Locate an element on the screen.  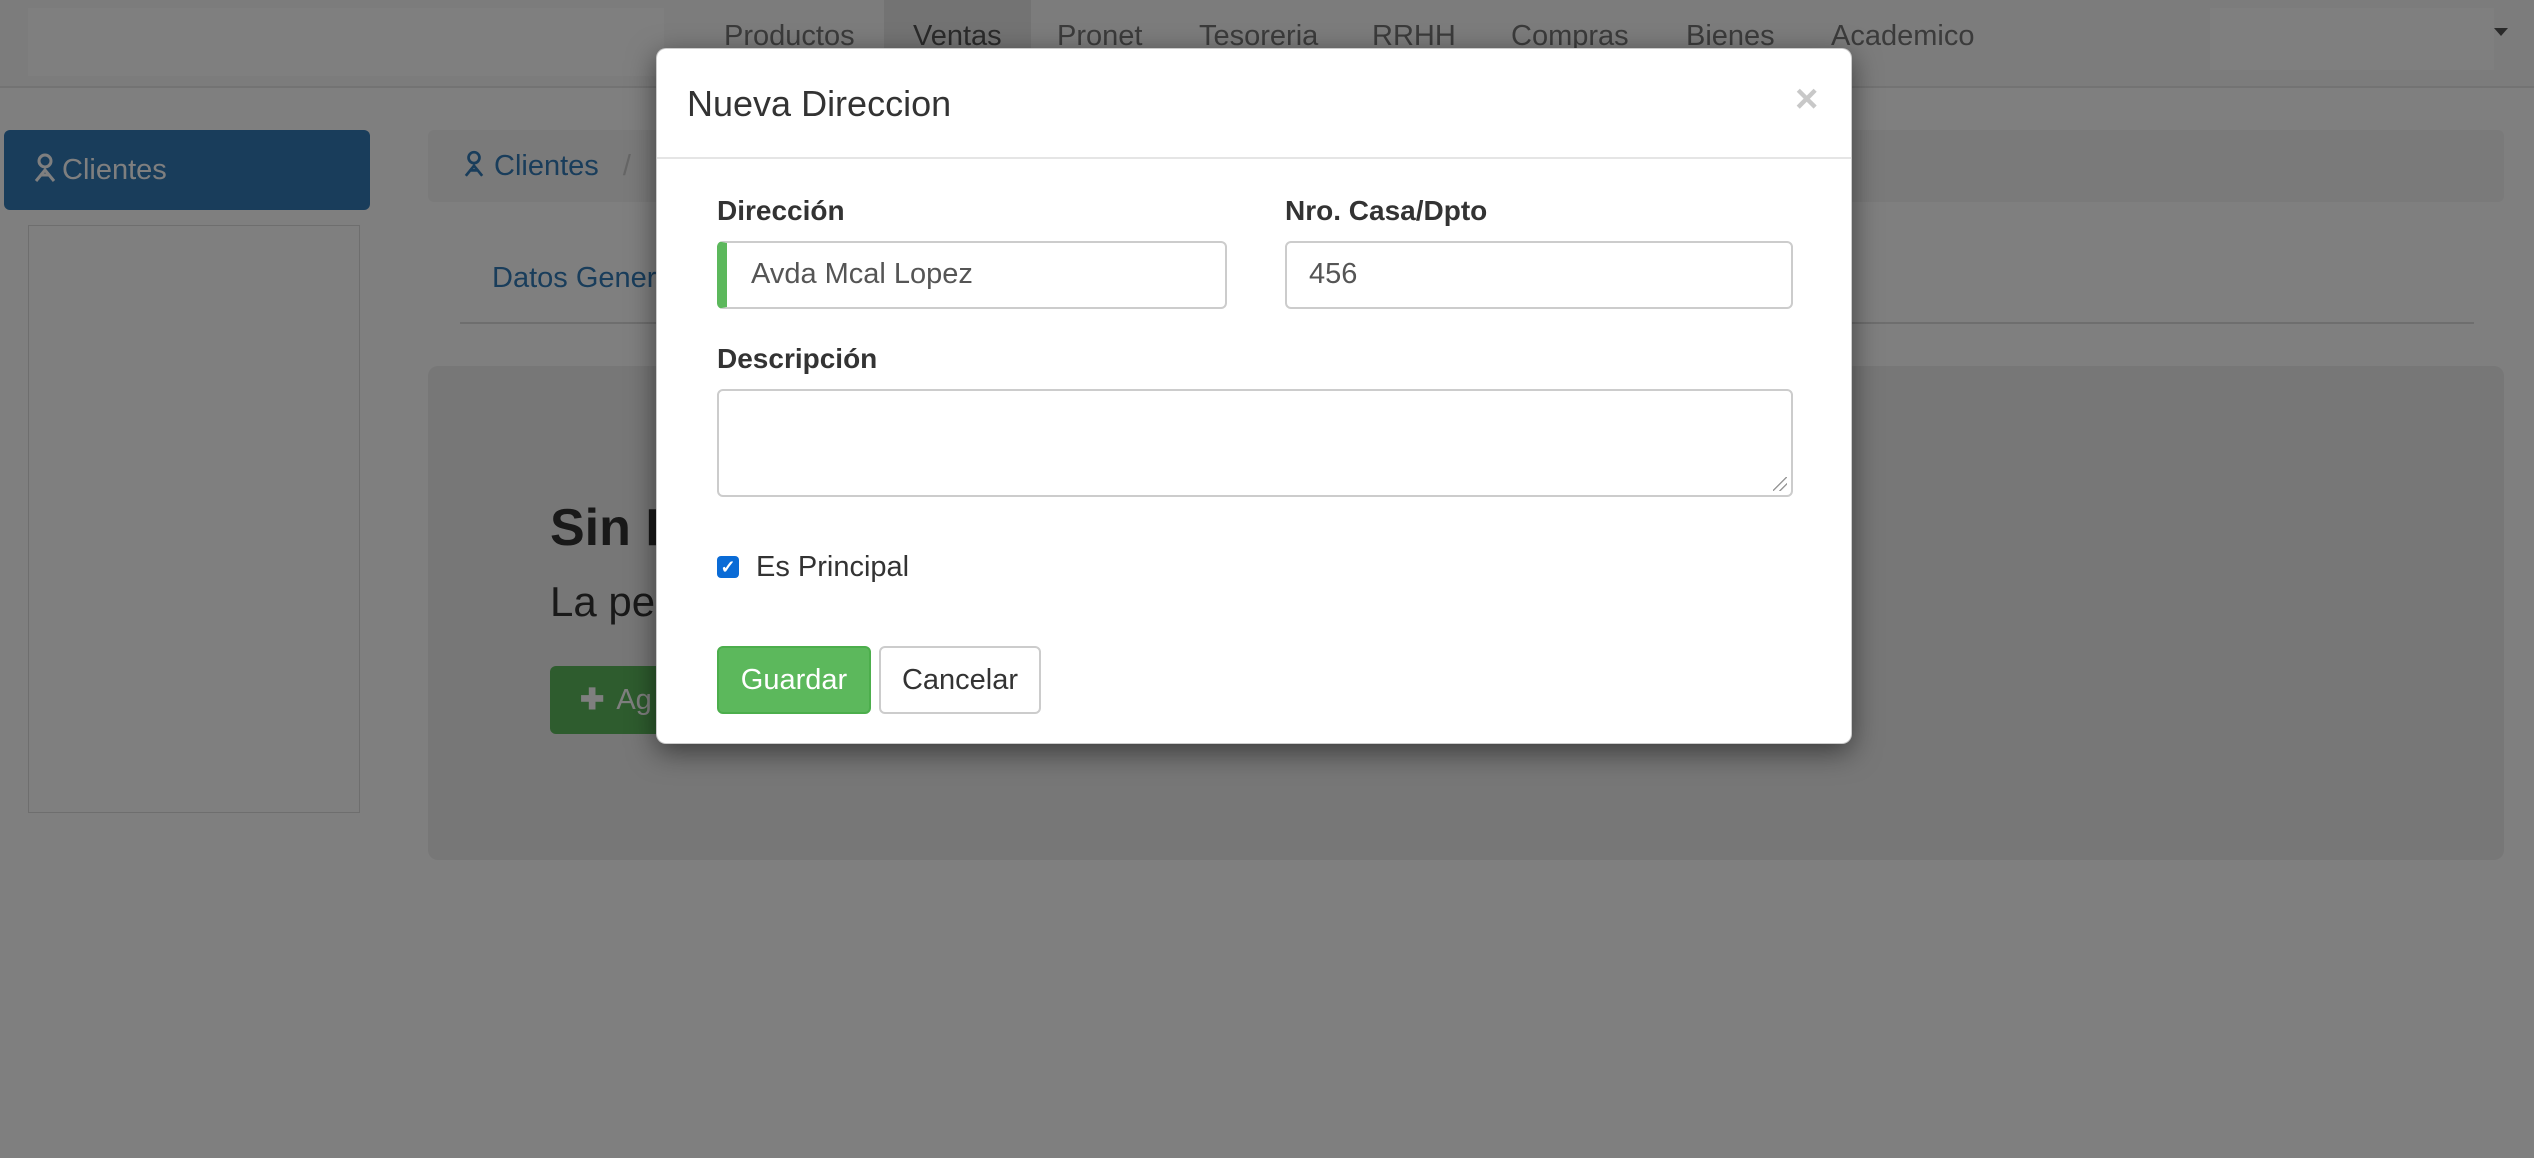
nro-casa-input: 456 is located at coordinates (1539, 275).